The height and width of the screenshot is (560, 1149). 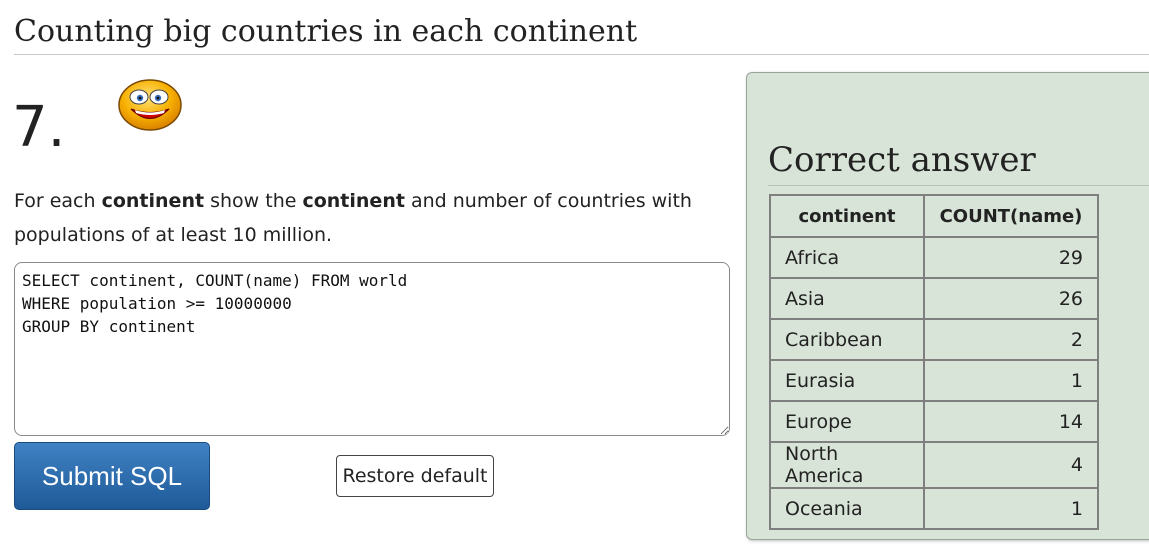 I want to click on table-row: Europe 14, so click(x=934, y=421).